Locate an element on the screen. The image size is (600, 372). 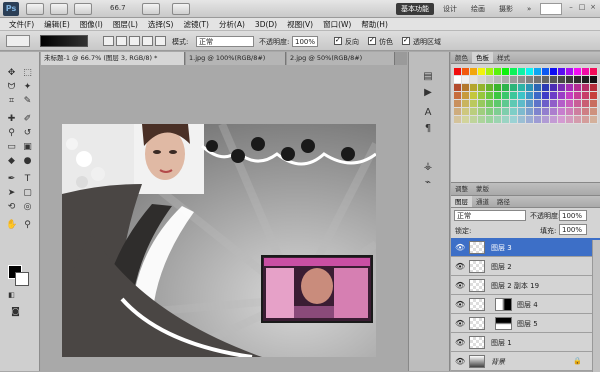
type-tool-icon: T is located at coordinates (27, 179).